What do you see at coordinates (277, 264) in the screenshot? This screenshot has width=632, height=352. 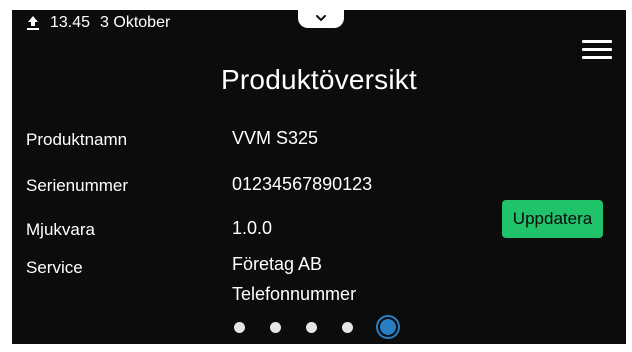 I see `value-service-company: Företag AB` at bounding box center [277, 264].